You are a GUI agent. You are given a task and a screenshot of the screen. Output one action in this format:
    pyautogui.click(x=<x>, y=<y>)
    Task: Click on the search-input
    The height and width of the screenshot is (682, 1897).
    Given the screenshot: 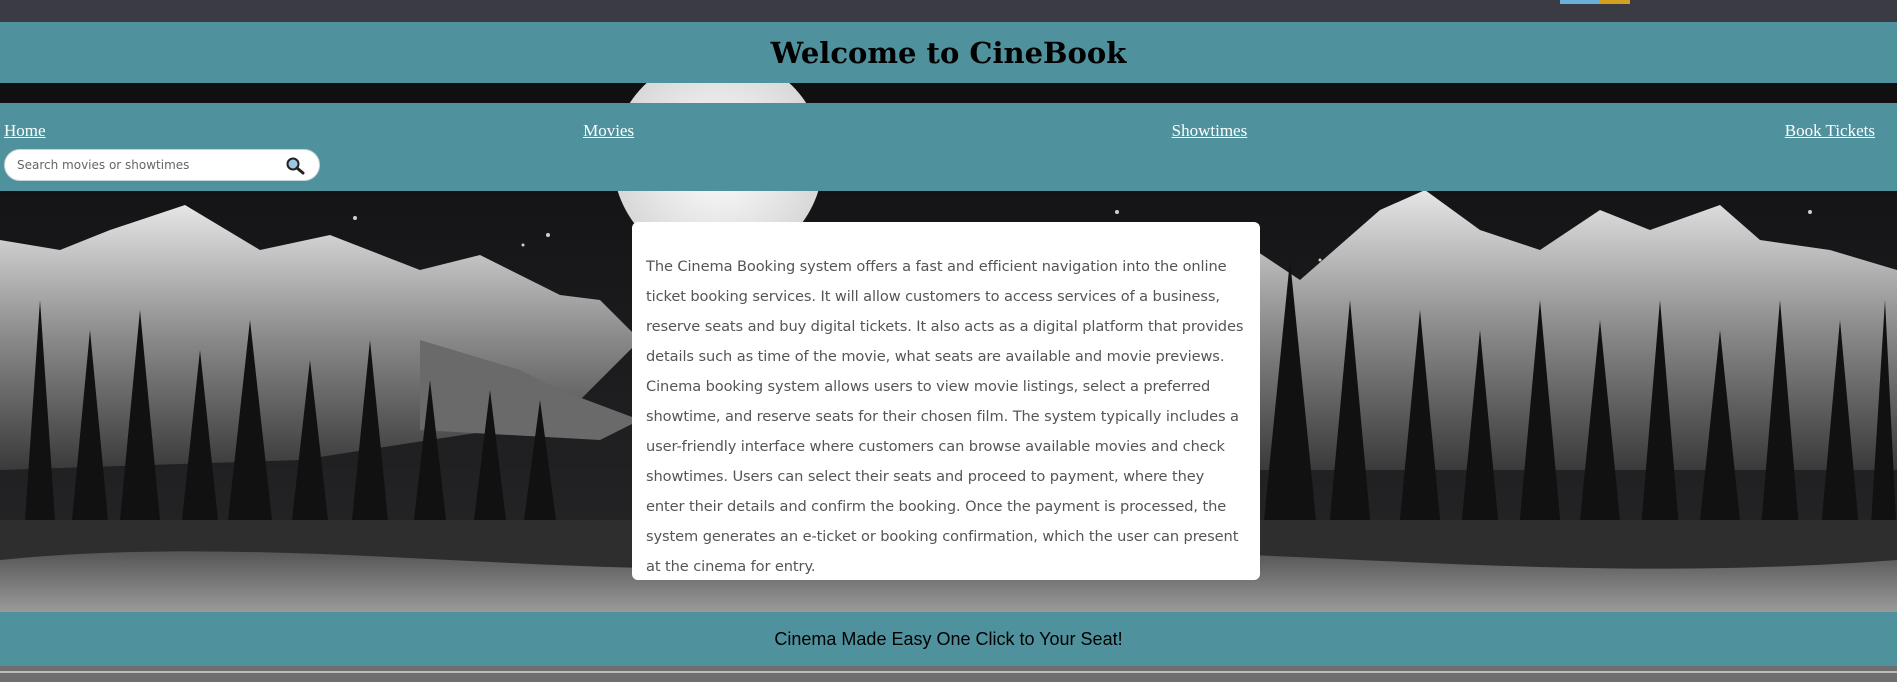 What is the action you would take?
    pyautogui.click(x=147, y=165)
    